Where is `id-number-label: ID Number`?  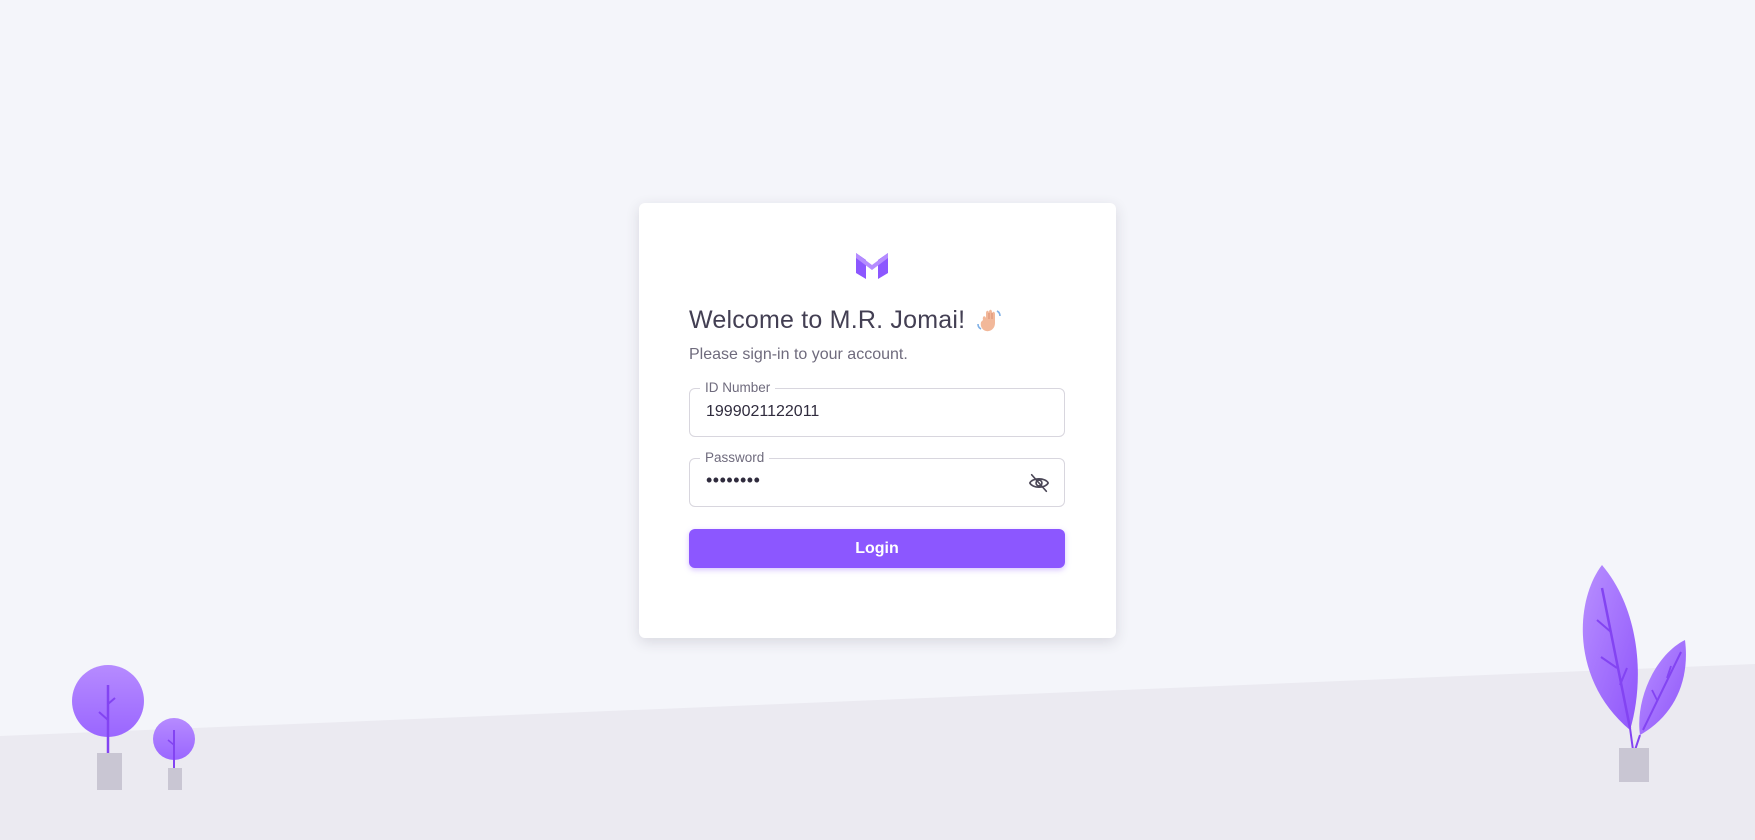 id-number-label: ID Number is located at coordinates (738, 388).